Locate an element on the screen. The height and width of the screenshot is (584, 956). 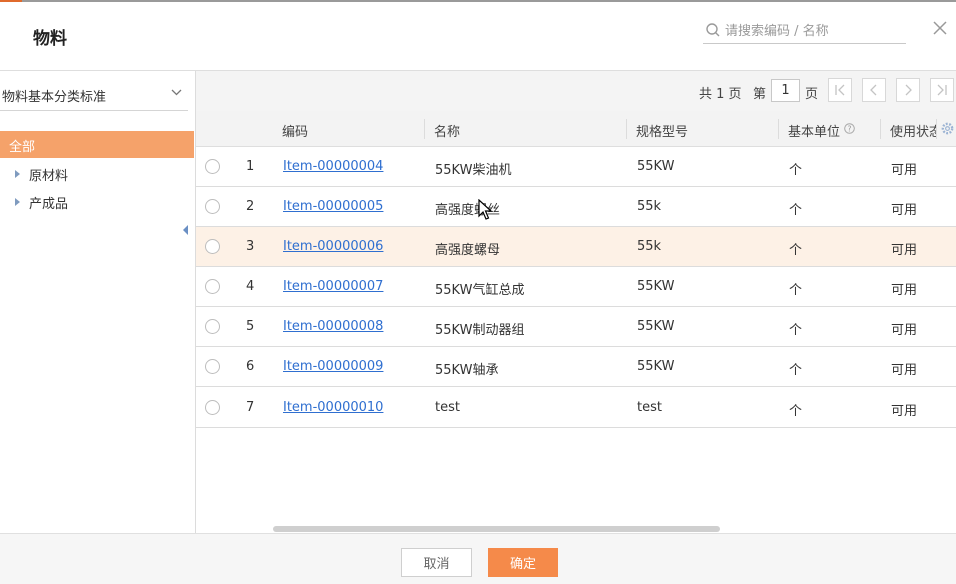
item-code-link: Item-00000009 is located at coordinates (333, 366).